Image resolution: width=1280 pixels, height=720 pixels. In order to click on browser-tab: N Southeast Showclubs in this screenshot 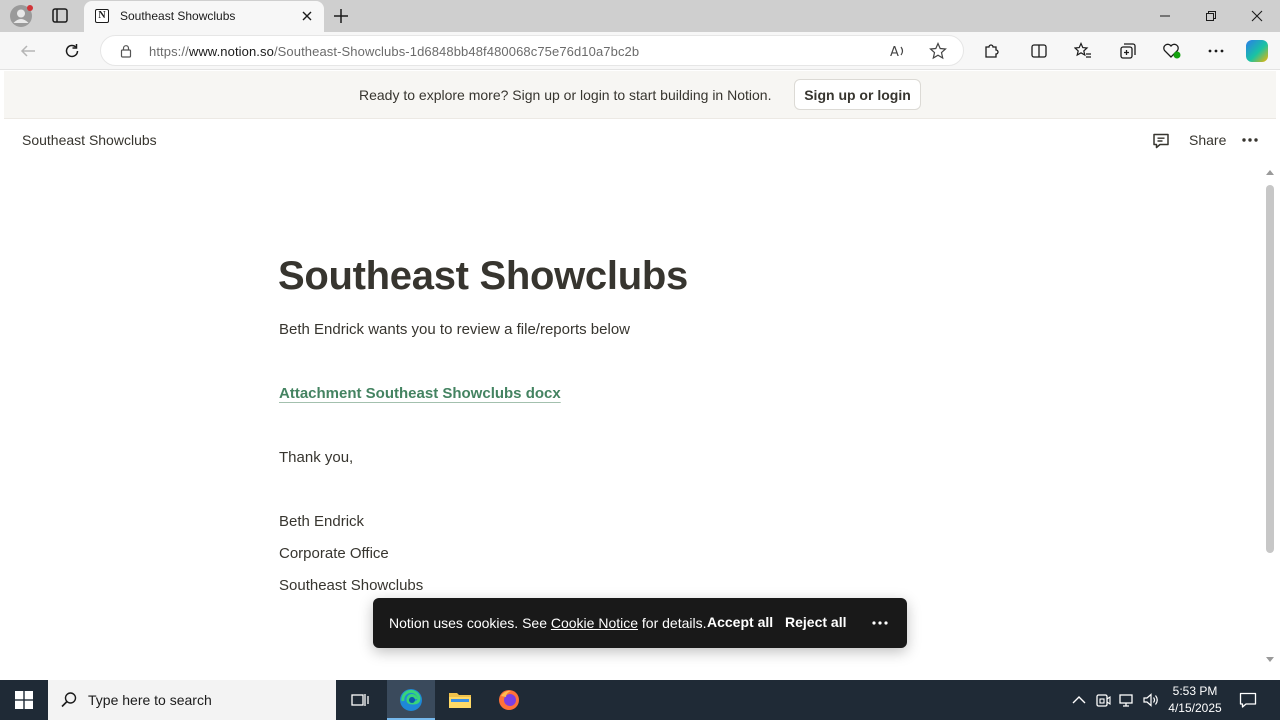, I will do `click(204, 16)`.